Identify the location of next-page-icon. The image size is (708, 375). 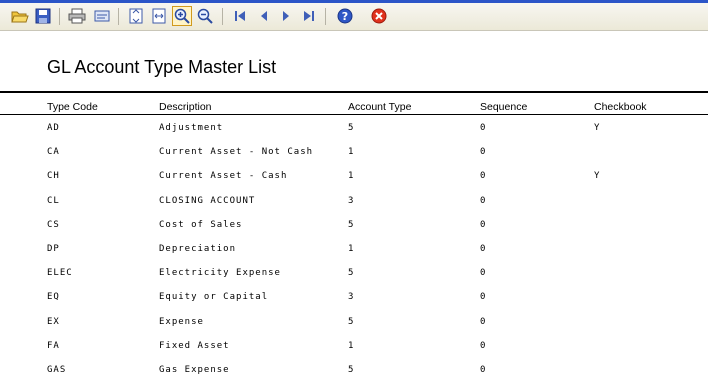
(286, 16).